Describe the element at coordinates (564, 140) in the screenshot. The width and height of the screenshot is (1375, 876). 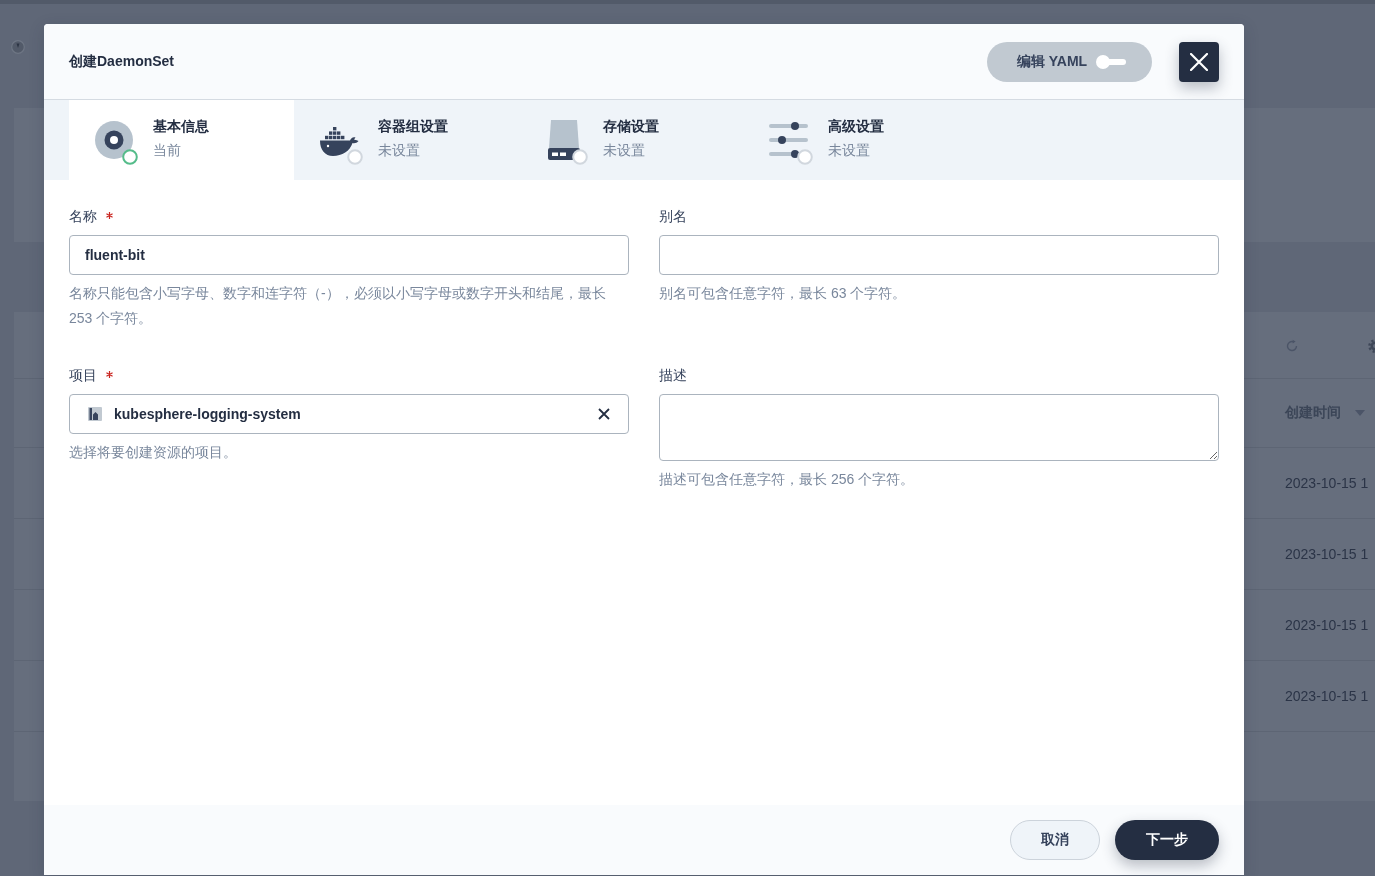
I see `hard-drive-icon` at that location.